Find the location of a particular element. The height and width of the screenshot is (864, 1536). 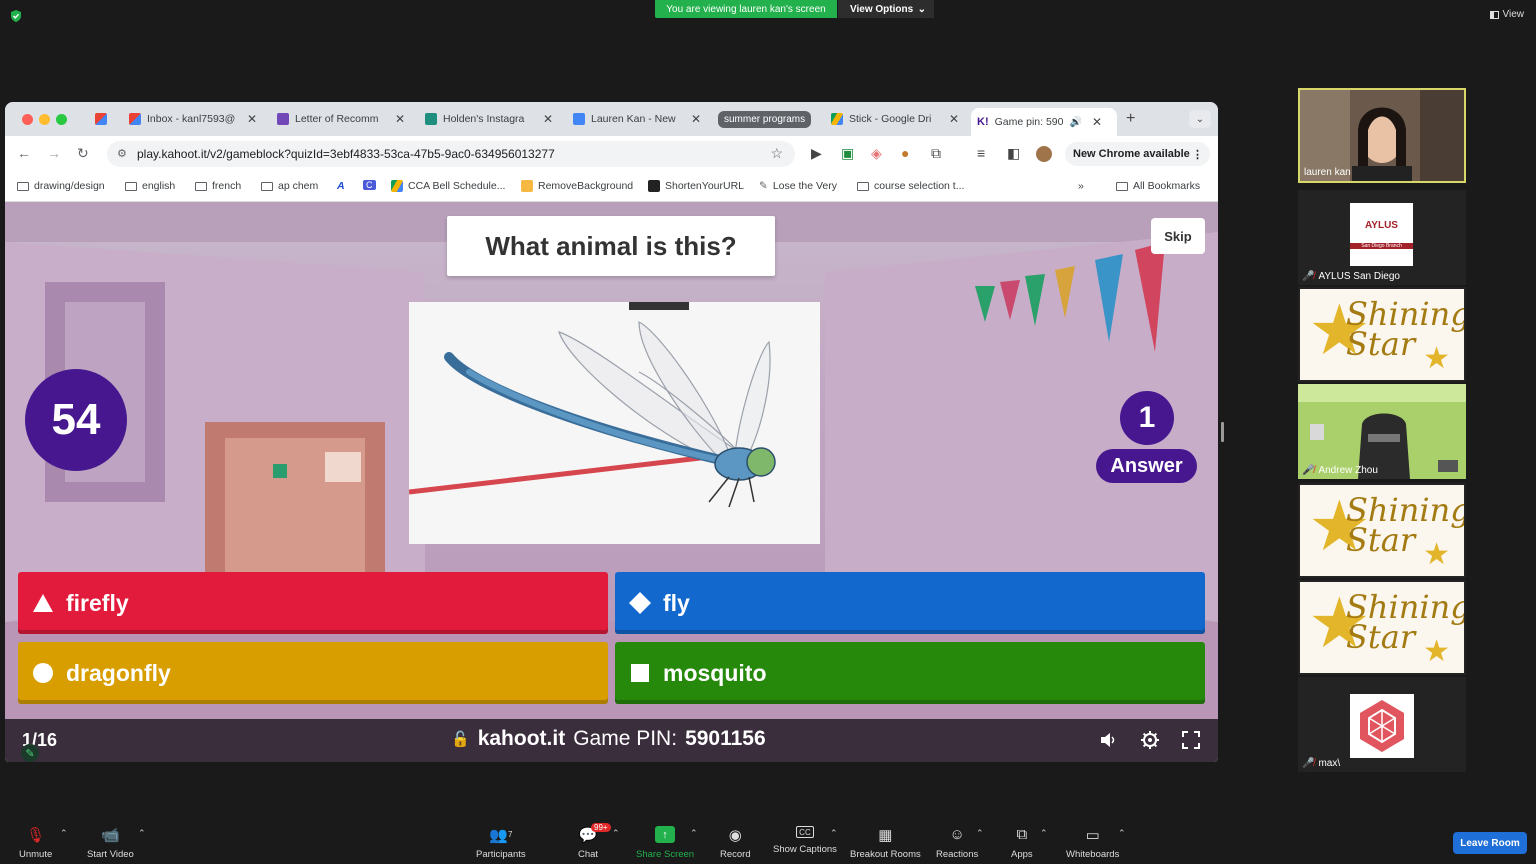

bookmark-french: french is located at coordinates (218, 186).